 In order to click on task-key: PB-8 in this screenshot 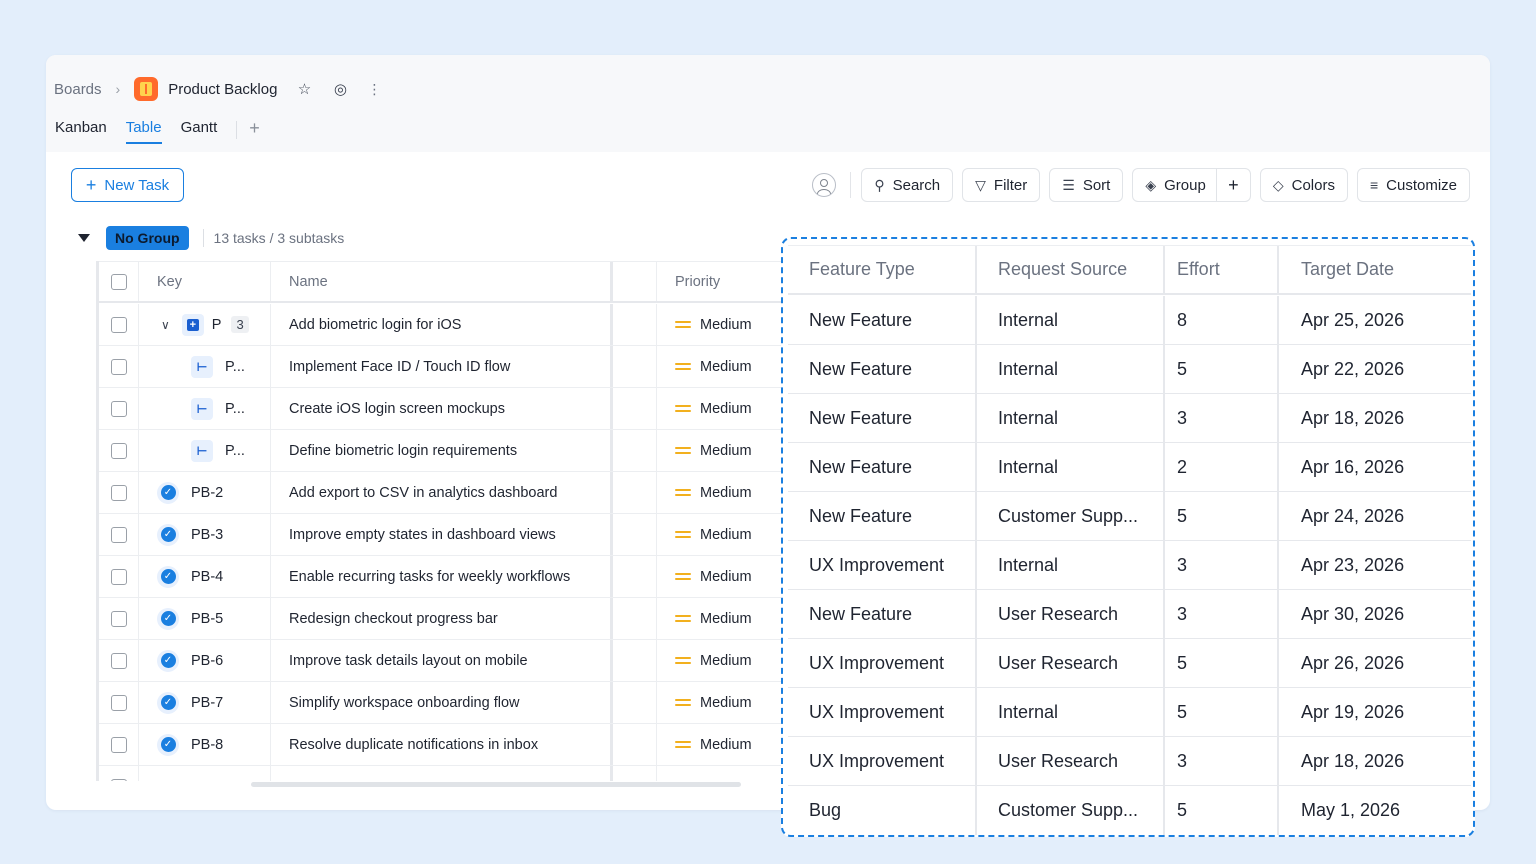, I will do `click(207, 745)`.